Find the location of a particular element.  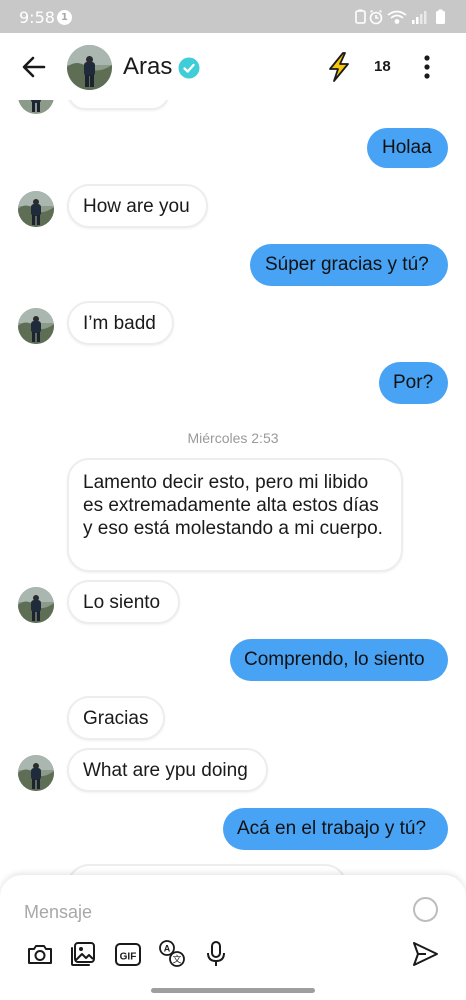

chat-header: Aras 18 is located at coordinates (233, 66).